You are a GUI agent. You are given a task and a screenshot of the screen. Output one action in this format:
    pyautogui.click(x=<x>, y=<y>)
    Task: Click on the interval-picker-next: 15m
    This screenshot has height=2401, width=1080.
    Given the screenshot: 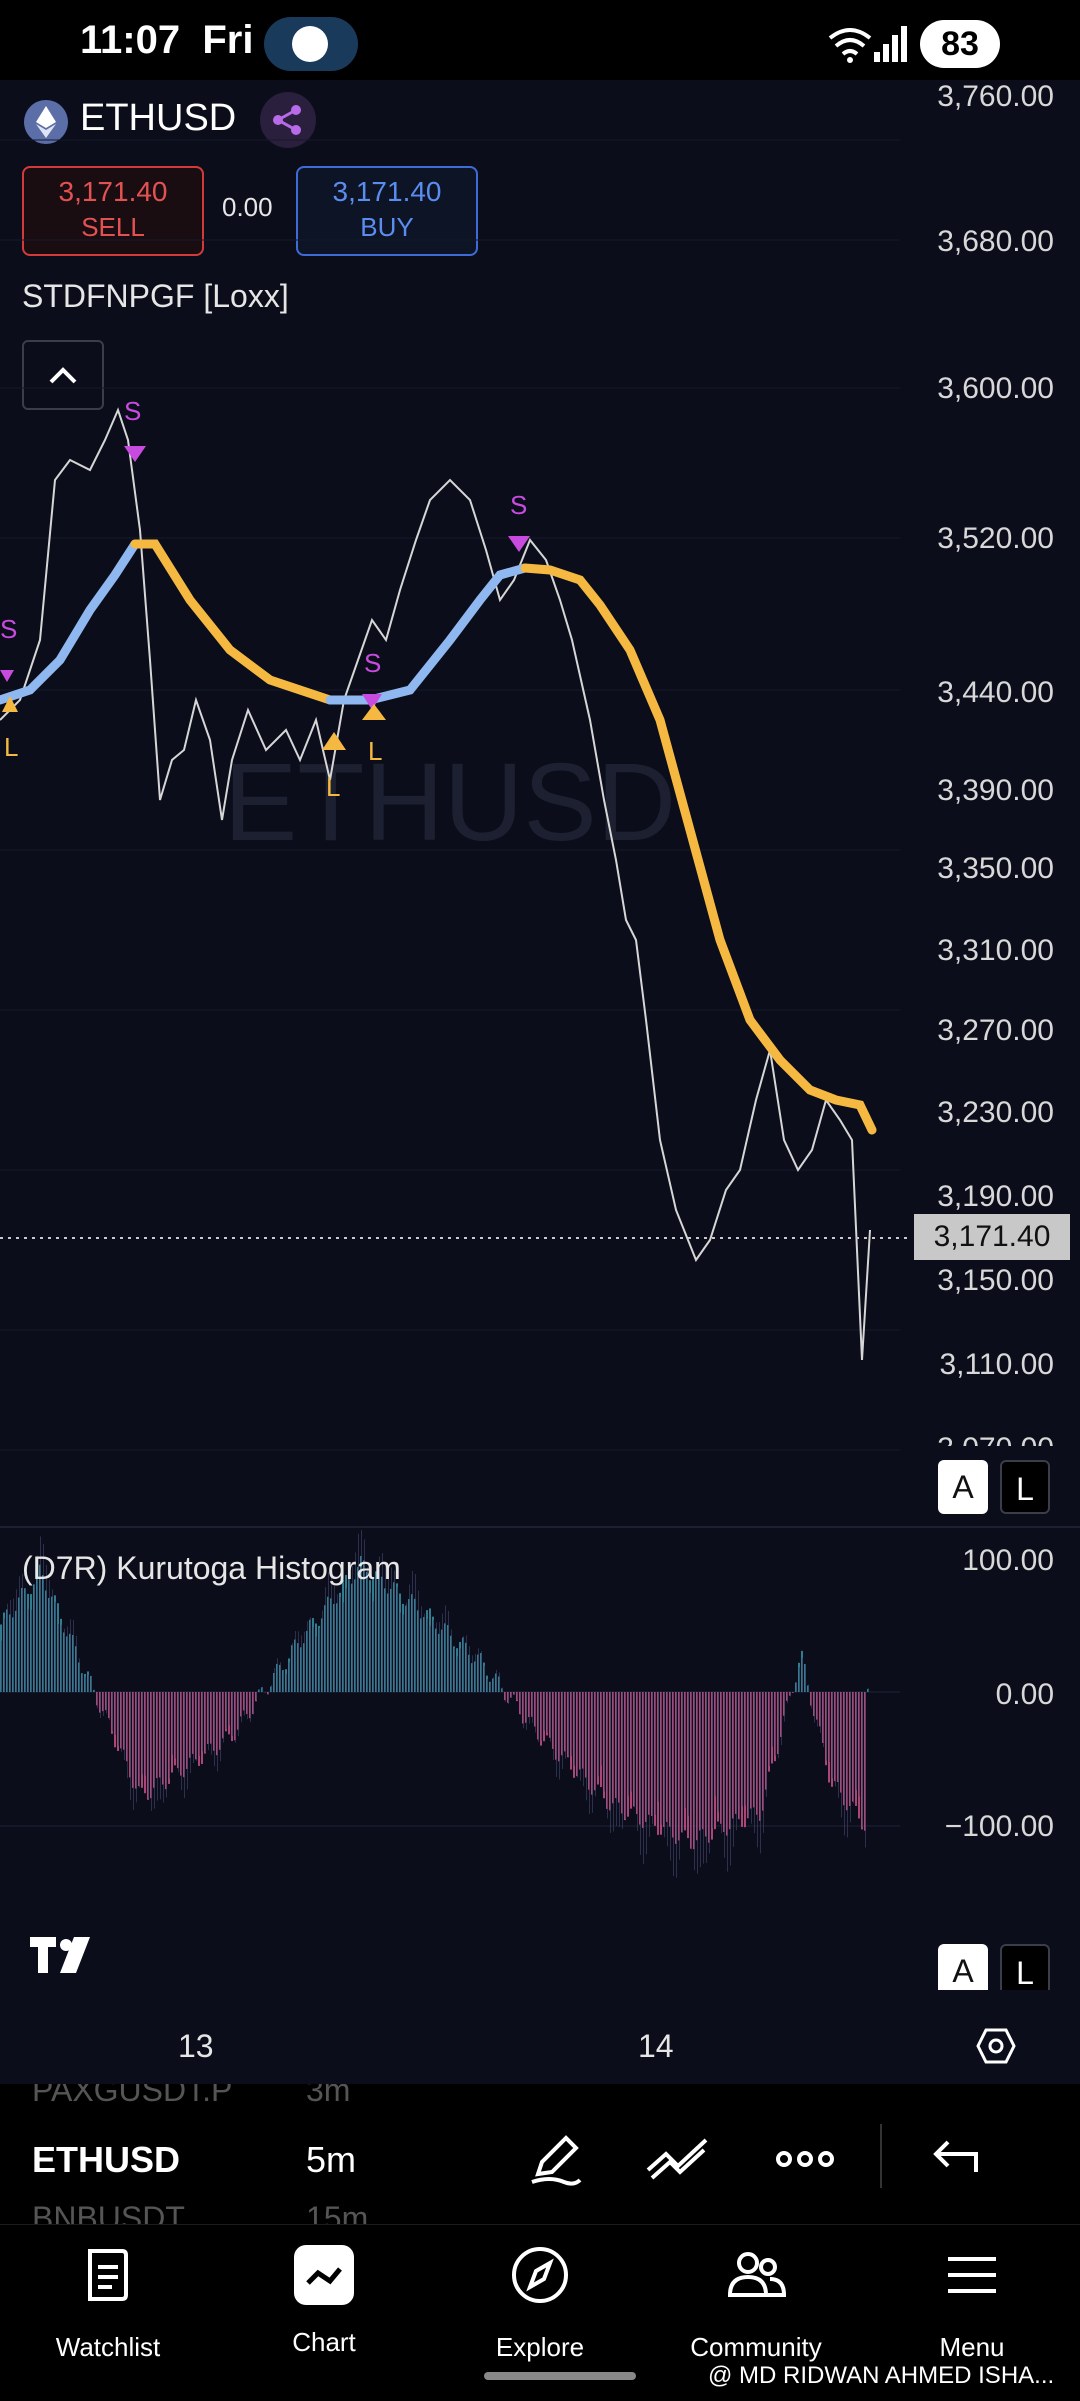 What is the action you would take?
    pyautogui.click(x=337, y=2212)
    